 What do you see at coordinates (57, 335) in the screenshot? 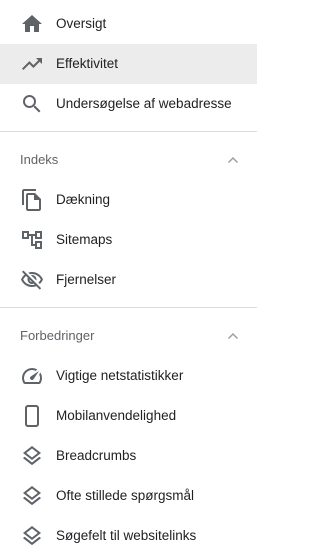
I see `section-title: Forbedringer` at bounding box center [57, 335].